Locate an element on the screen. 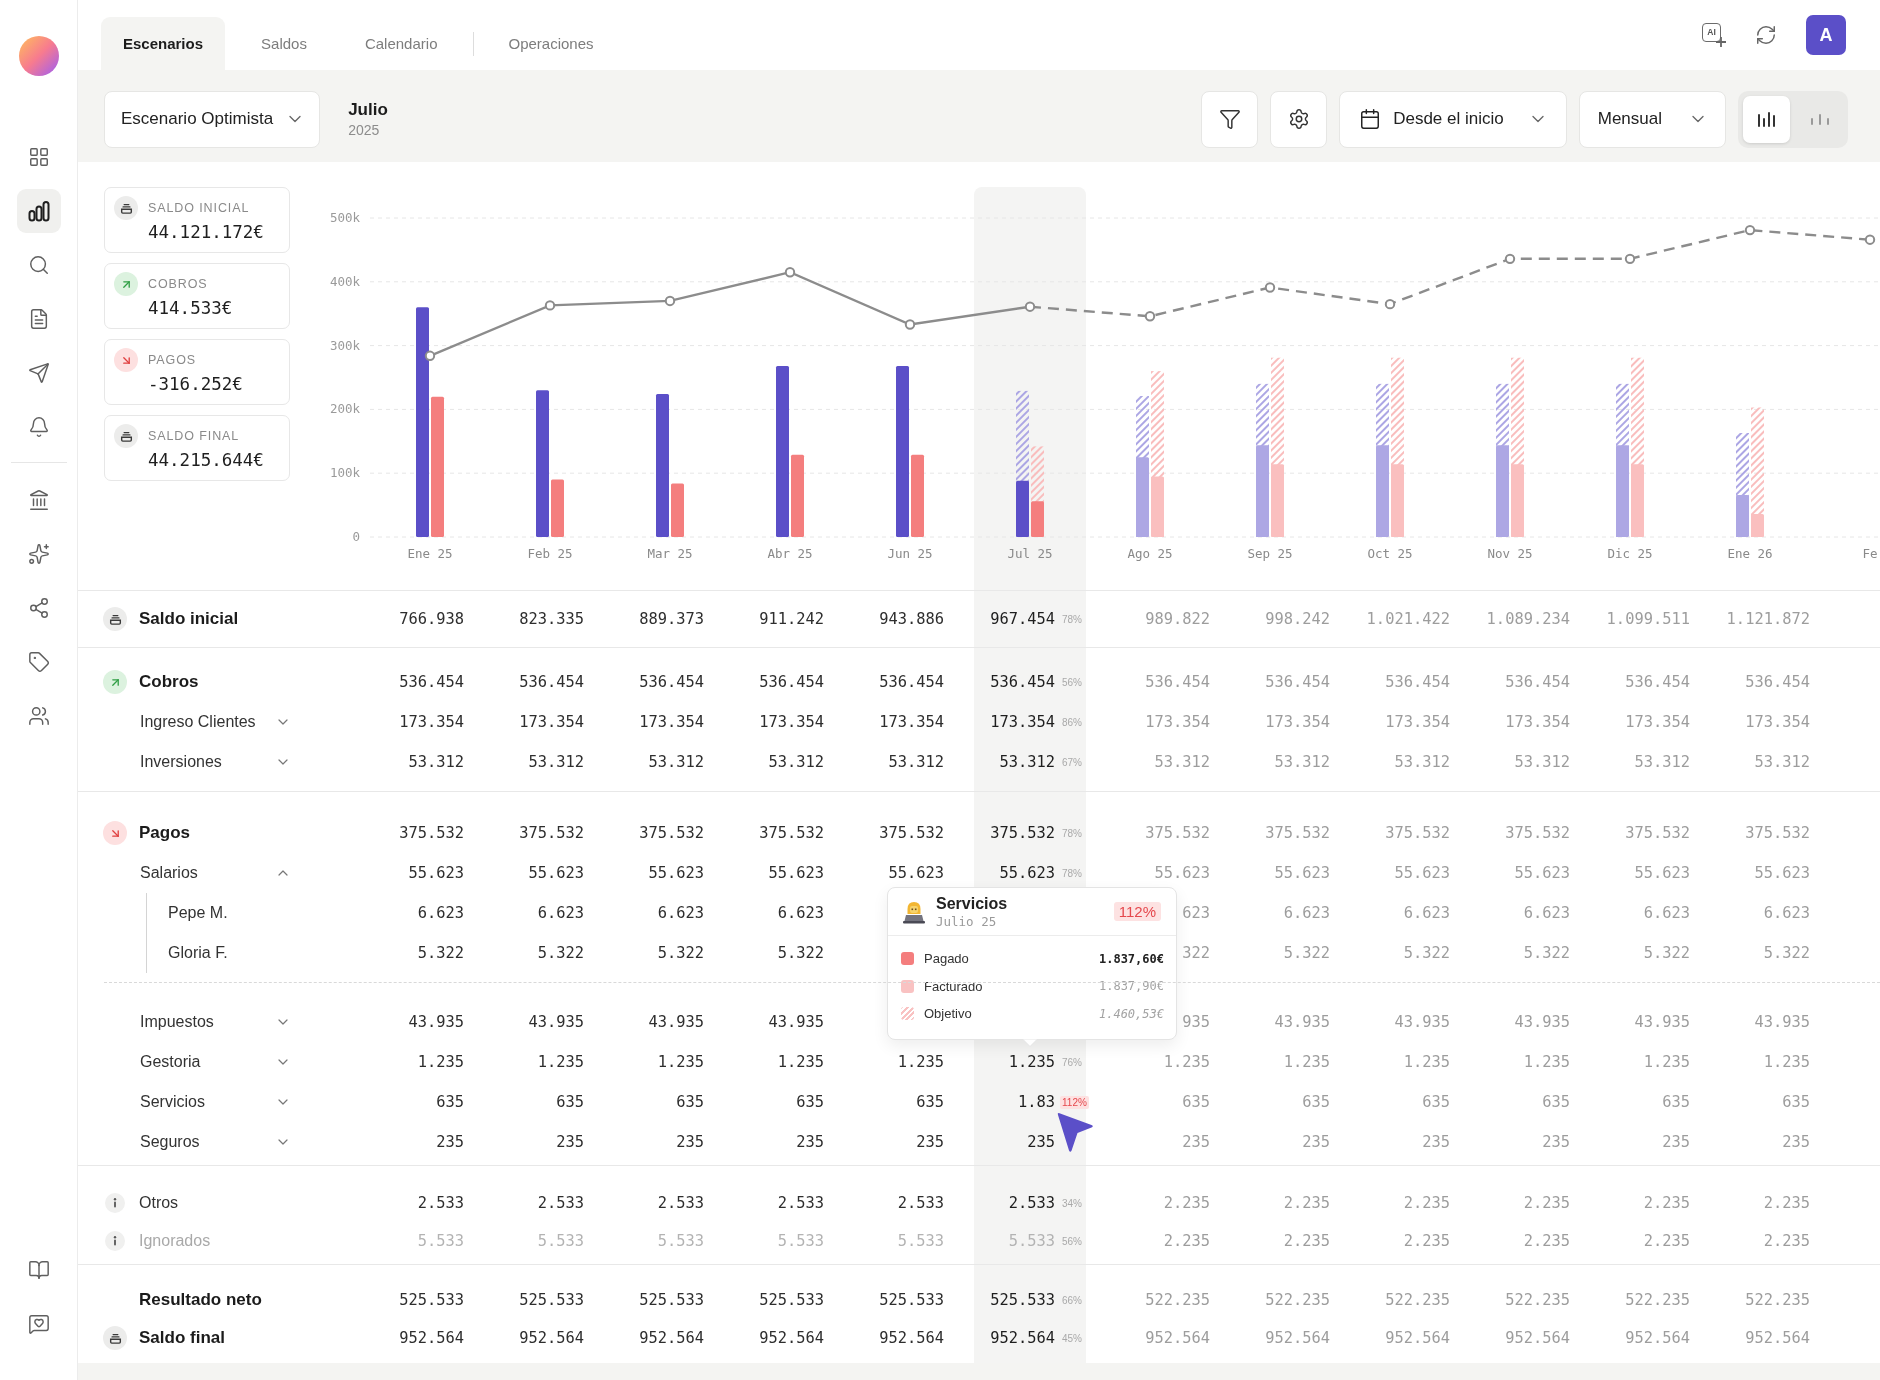  table-cell: 522.235 is located at coordinates (1177, 1300).